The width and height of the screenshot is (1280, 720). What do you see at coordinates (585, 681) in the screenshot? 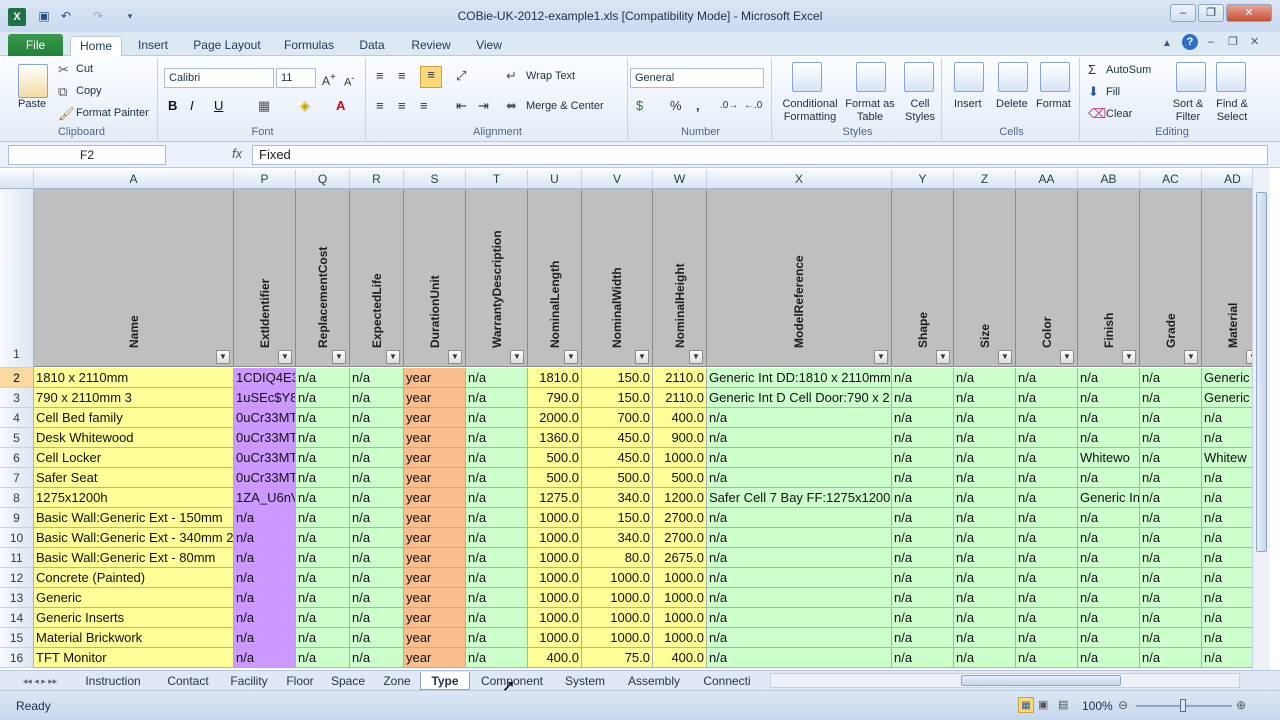
I see `sheet-tab: System` at bounding box center [585, 681].